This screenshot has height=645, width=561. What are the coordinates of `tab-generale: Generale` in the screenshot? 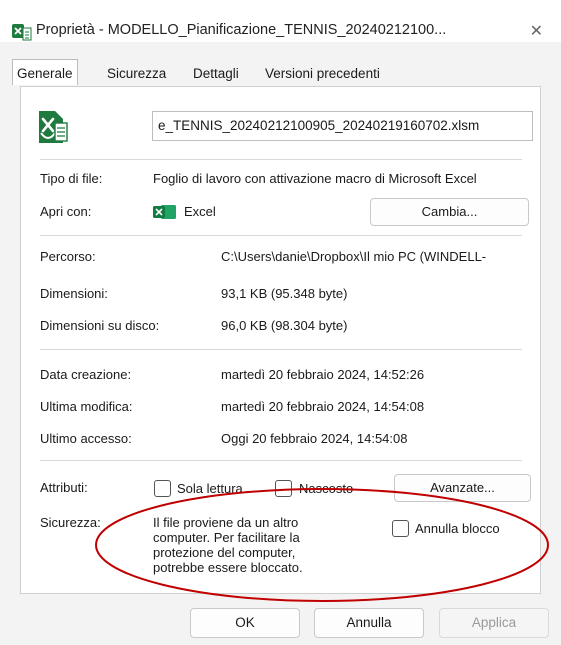 It's located at (45, 72).